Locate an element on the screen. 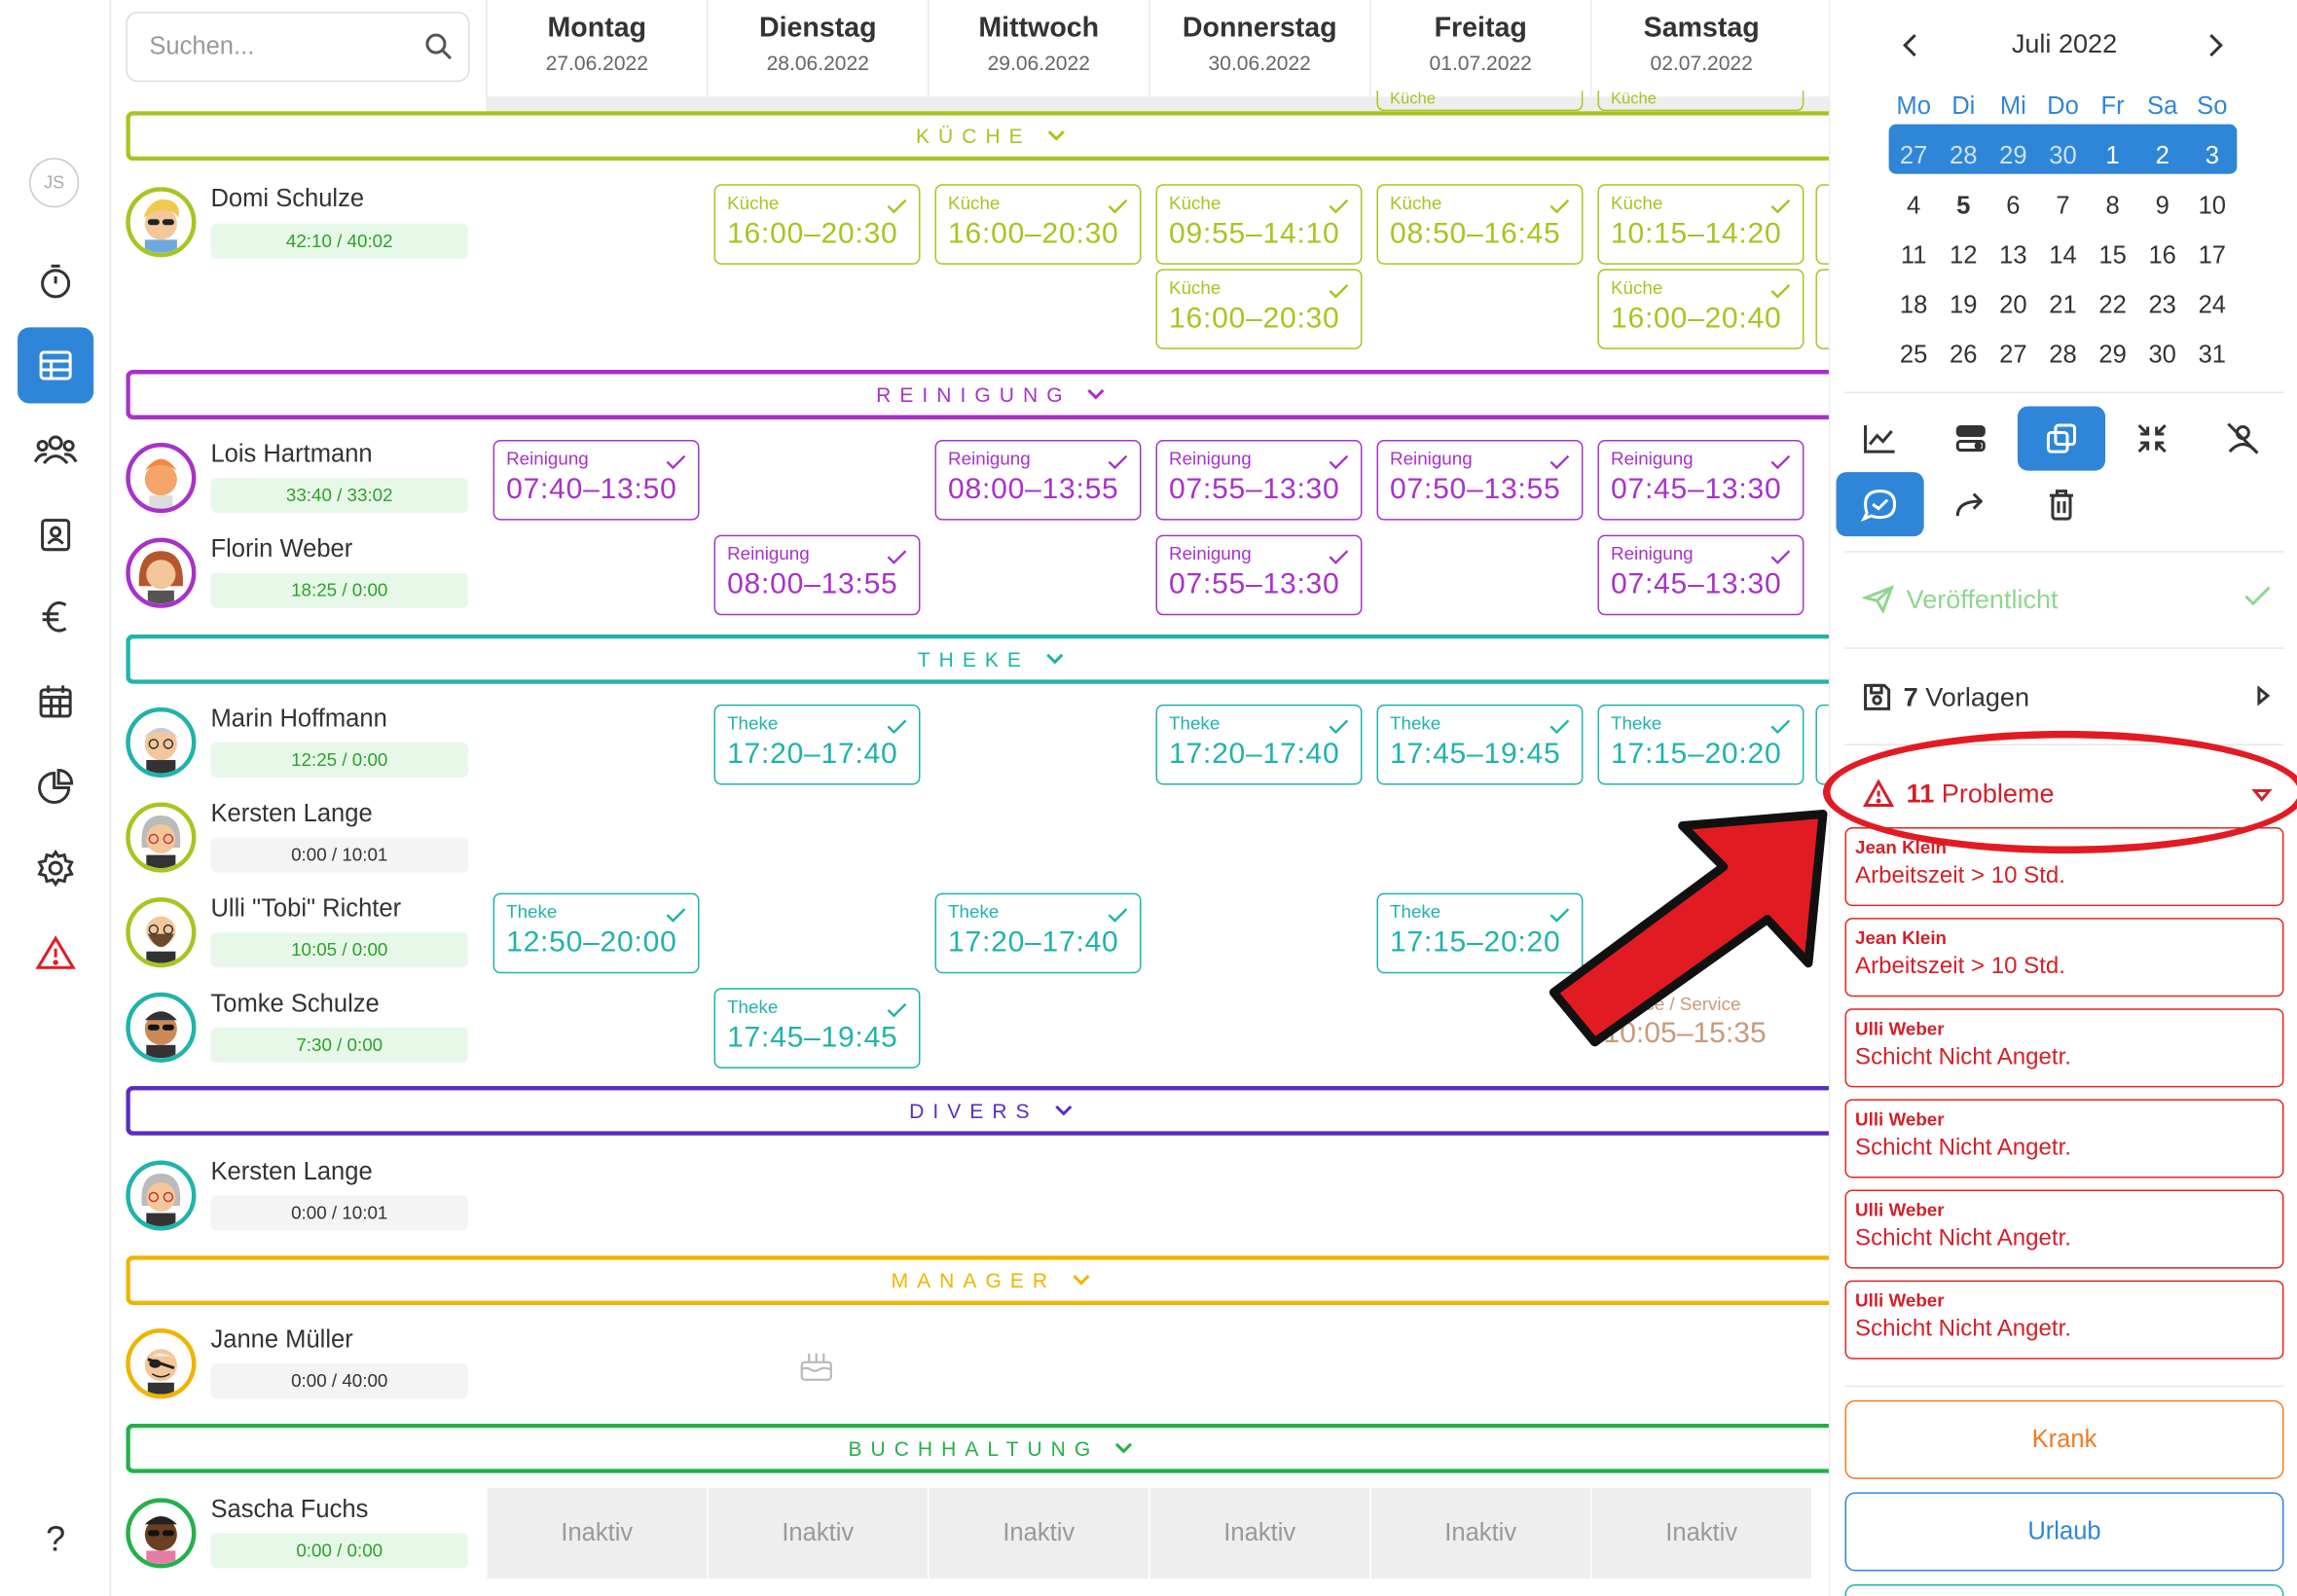  calendar-day: 21 is located at coordinates (2063, 305).